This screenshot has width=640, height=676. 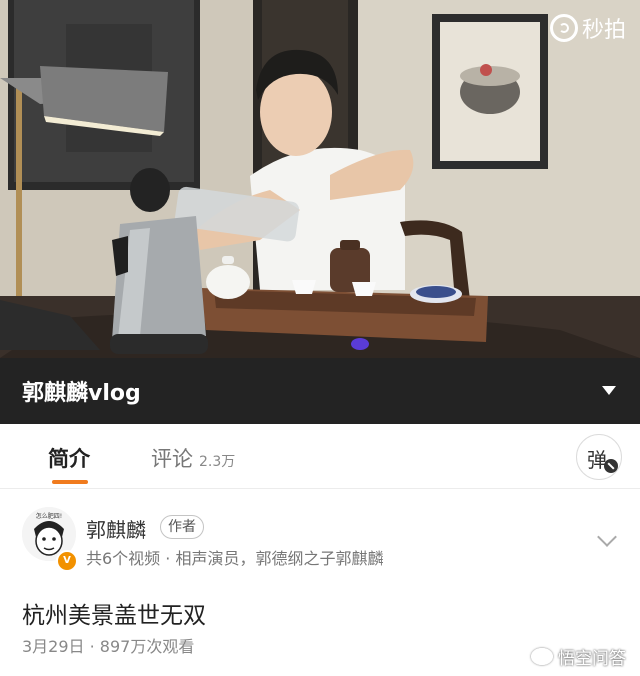 I want to click on video-title: 杭州美景盖世无双, so click(x=114, y=616).